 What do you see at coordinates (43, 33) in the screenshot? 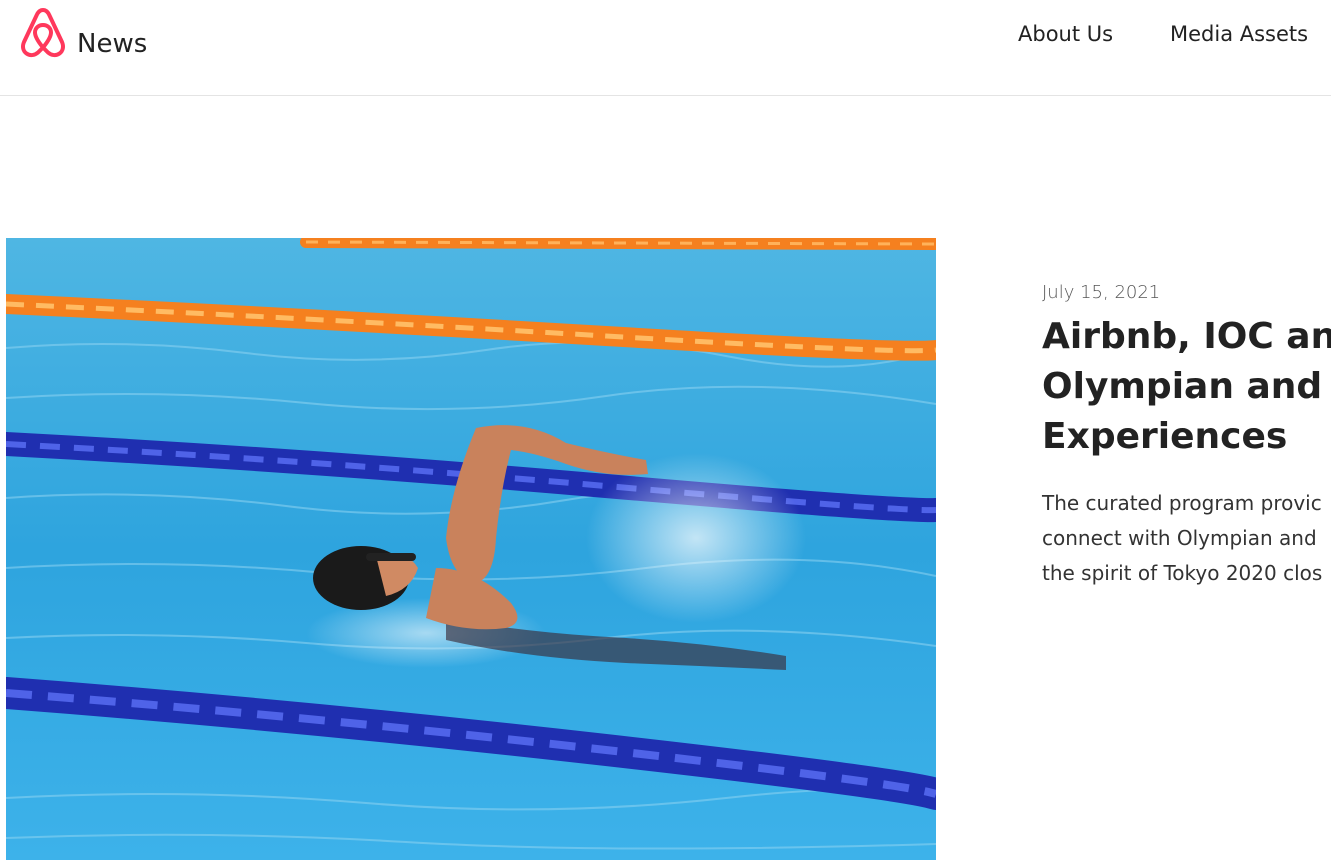
I see `airbnb-logo-icon` at bounding box center [43, 33].